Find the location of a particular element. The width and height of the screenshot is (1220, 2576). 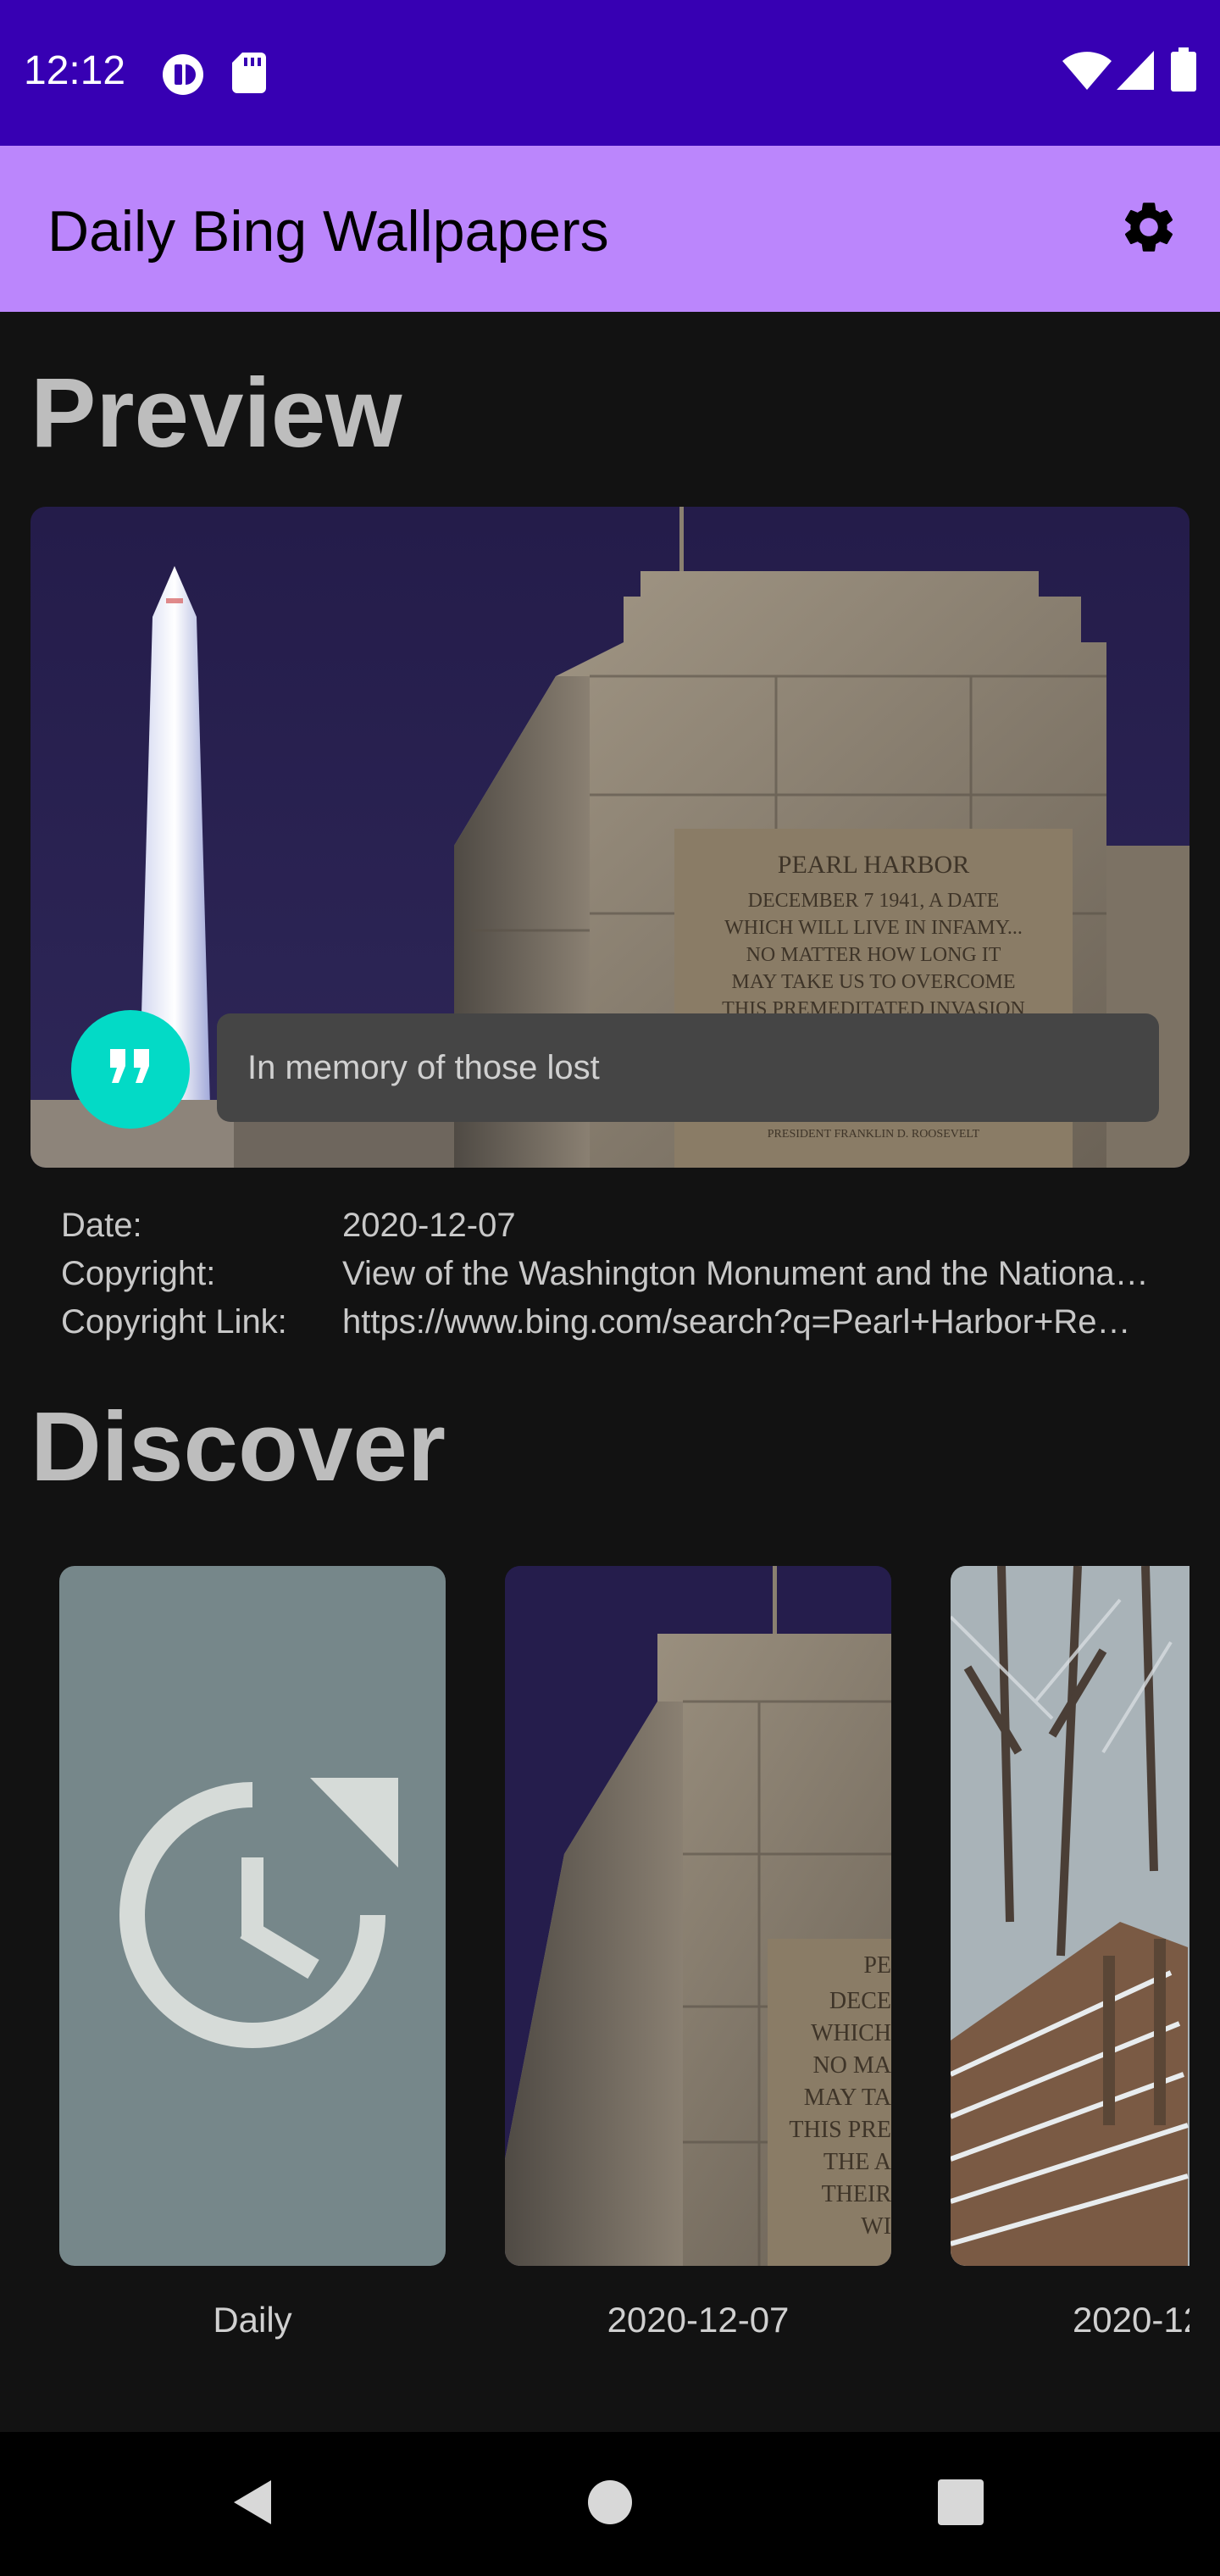

svg-text: THIS PRE is located at coordinates (840, 2130).